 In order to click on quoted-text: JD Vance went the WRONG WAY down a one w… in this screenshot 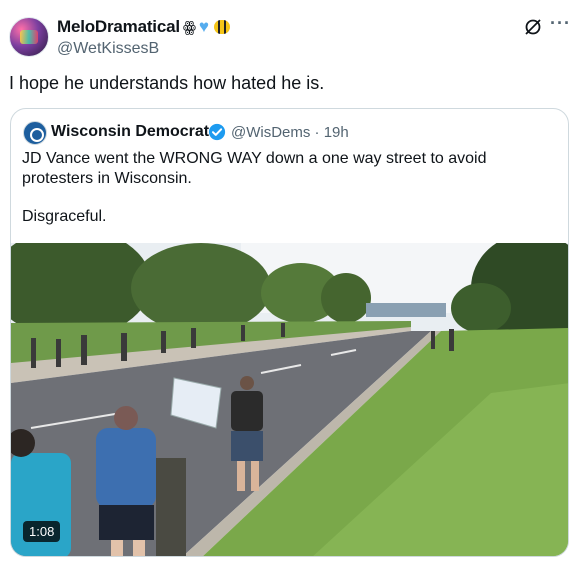, I will do `click(254, 168)`.